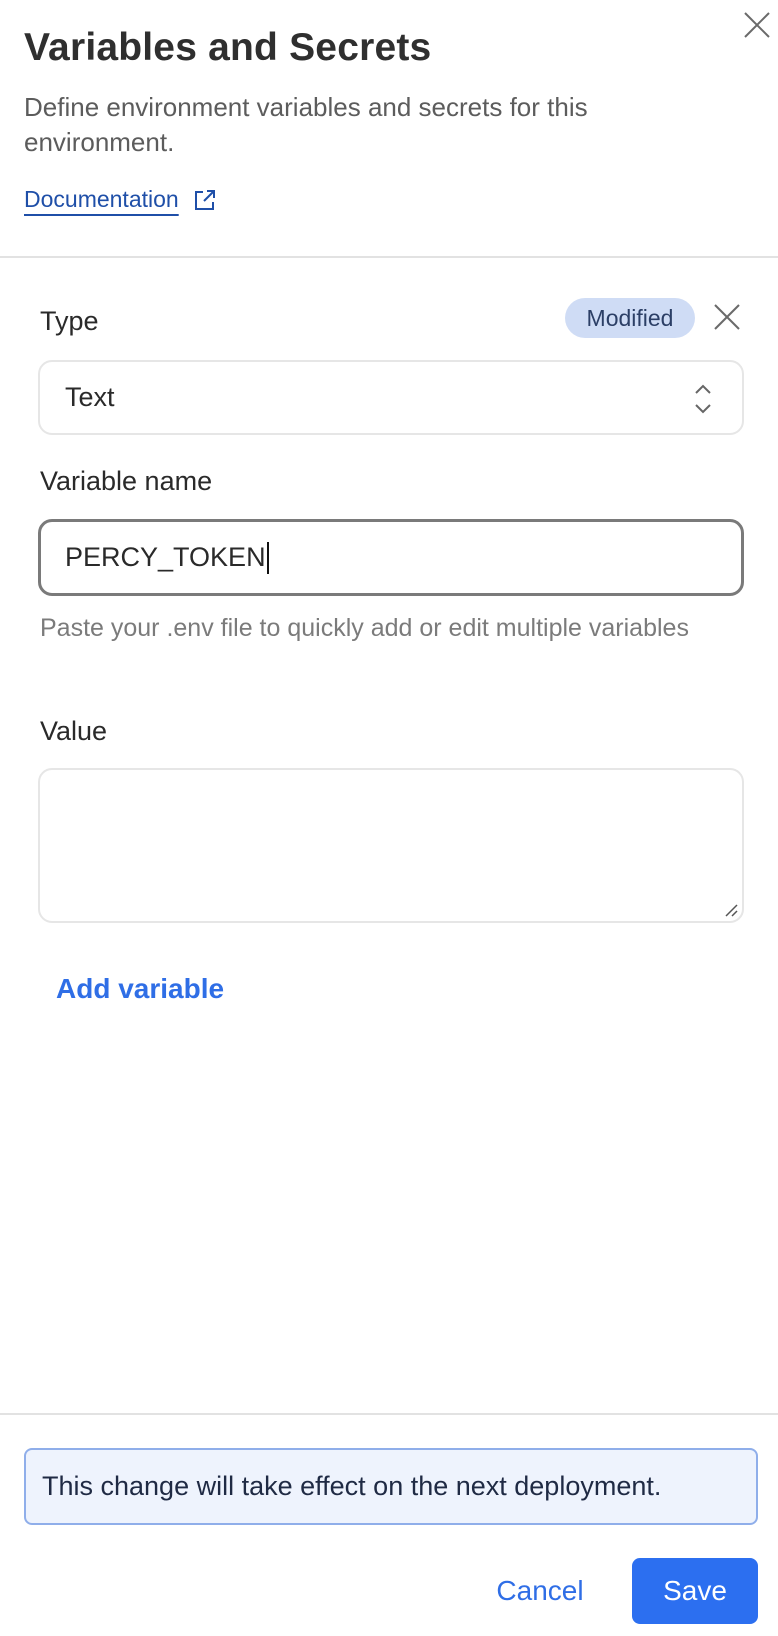 The width and height of the screenshot is (778, 1636). I want to click on close-panel-button, so click(757, 25).